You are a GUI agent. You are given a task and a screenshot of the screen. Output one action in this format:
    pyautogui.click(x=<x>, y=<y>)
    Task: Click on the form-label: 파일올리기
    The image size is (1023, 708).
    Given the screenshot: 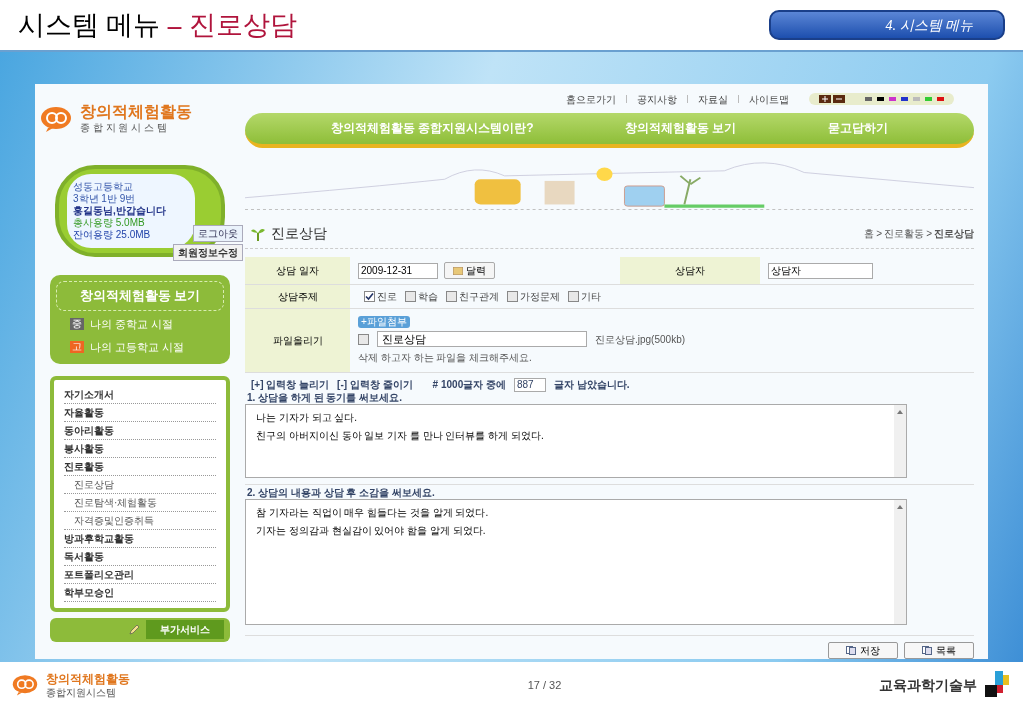 What is the action you would take?
    pyautogui.click(x=297, y=340)
    